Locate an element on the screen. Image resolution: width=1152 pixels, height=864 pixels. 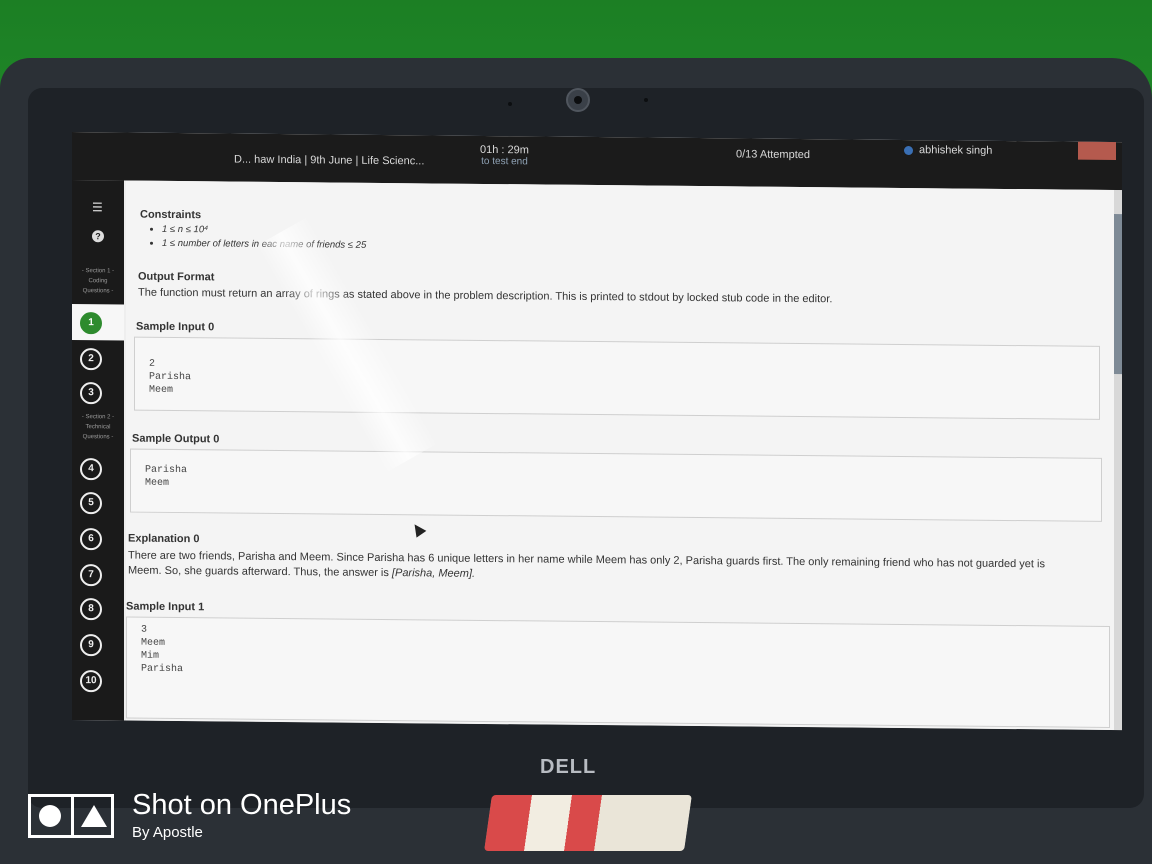
sticker-wrapper is located at coordinates (588, 823).